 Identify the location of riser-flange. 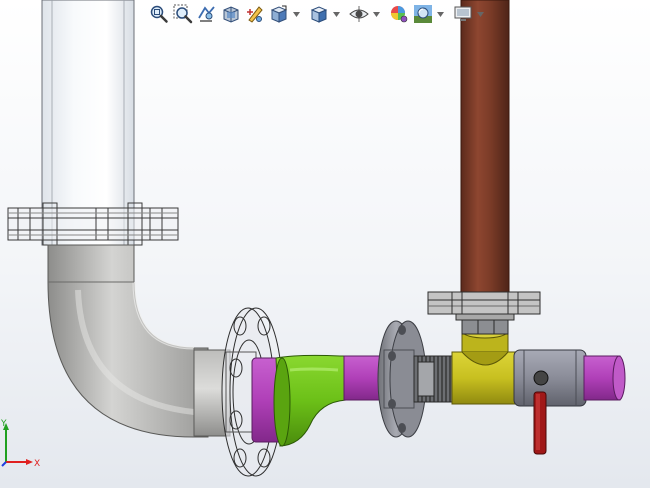
(484, 306).